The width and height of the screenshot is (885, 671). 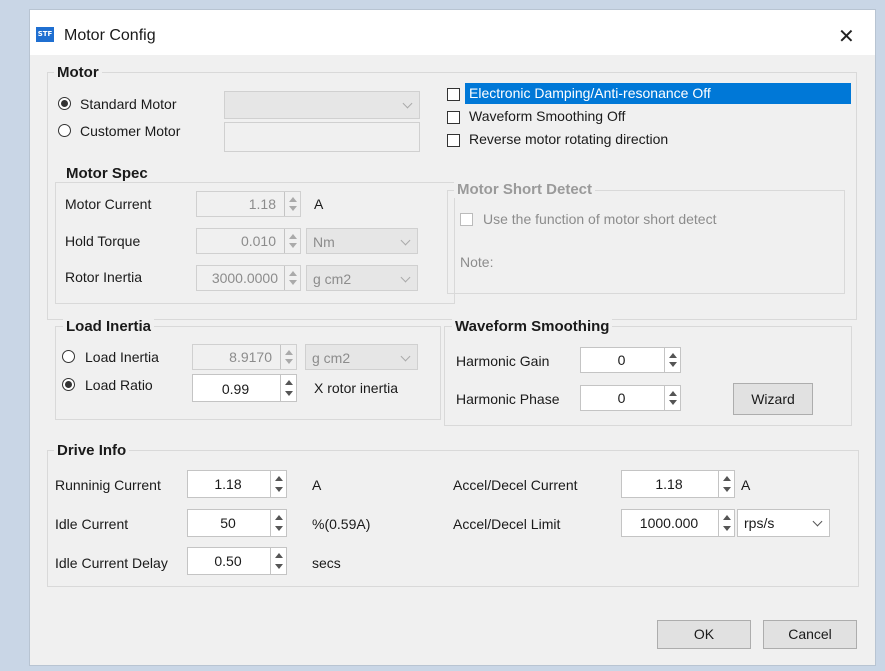 What do you see at coordinates (319, 204) in the screenshot?
I see `motor-current-unit: A` at bounding box center [319, 204].